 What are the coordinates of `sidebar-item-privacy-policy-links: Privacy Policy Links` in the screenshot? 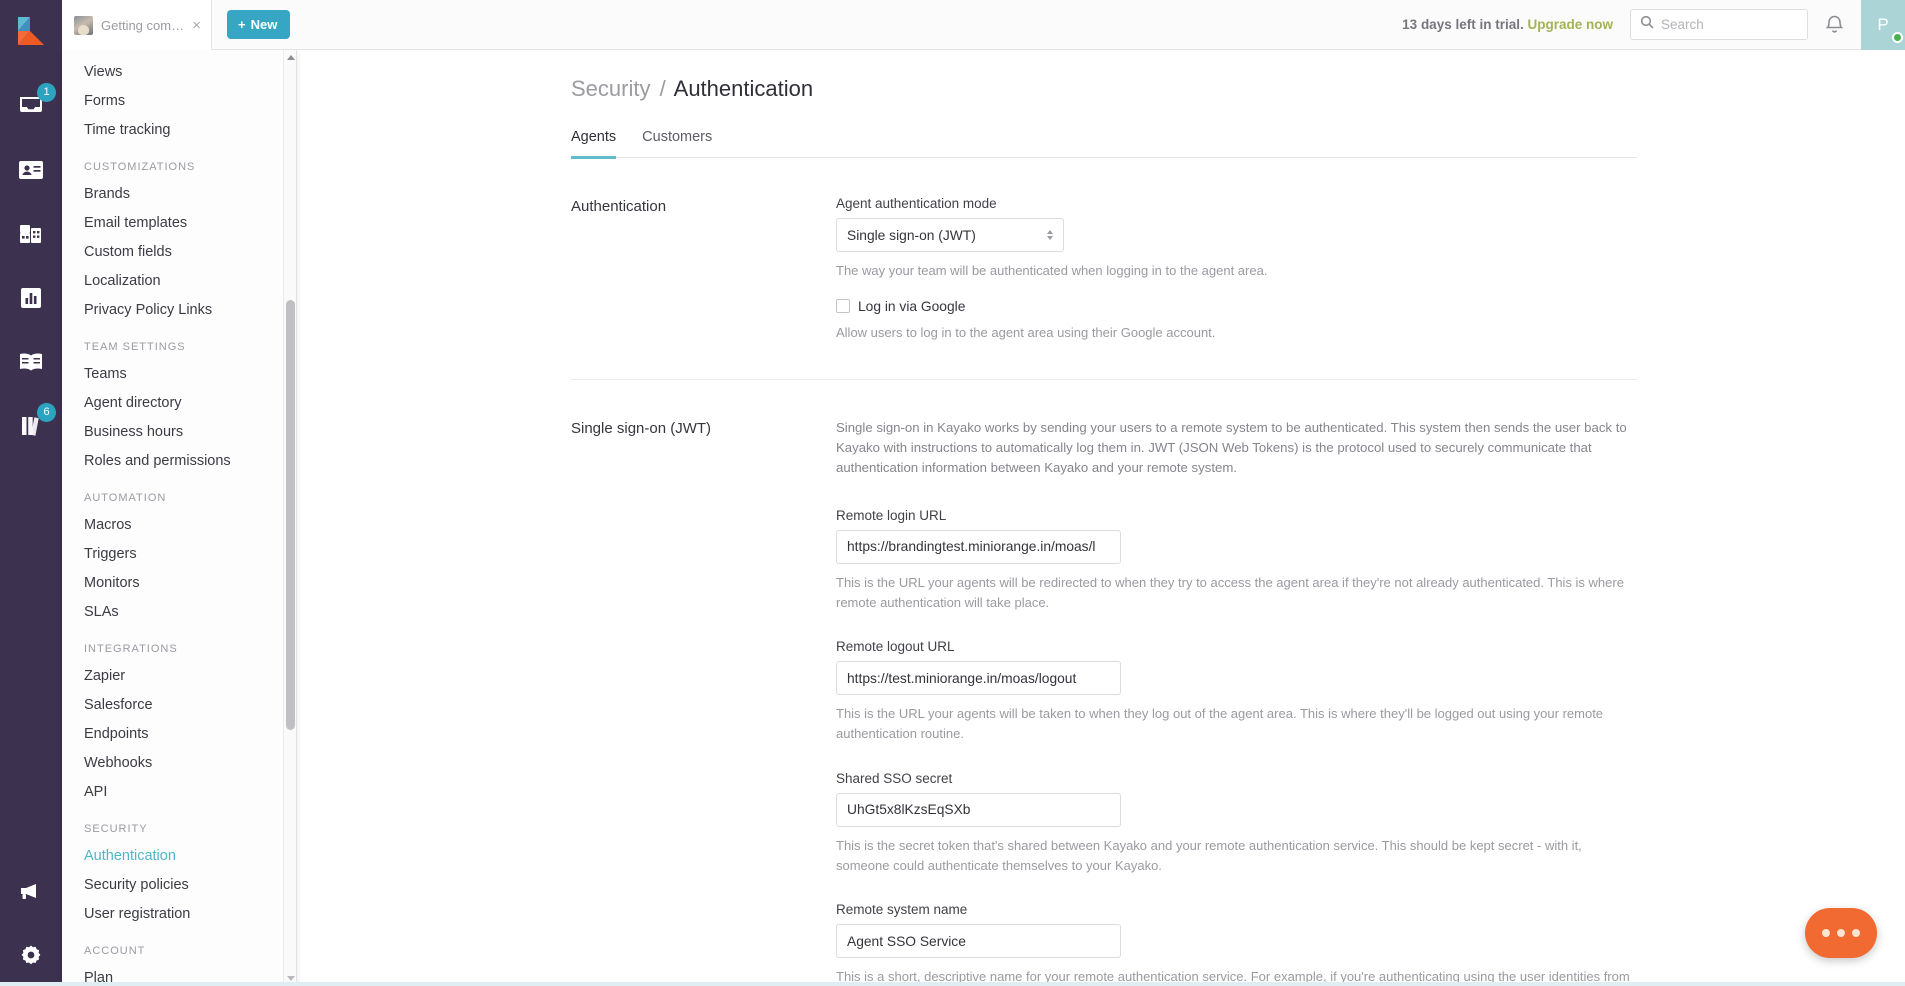 It's located at (173, 310).